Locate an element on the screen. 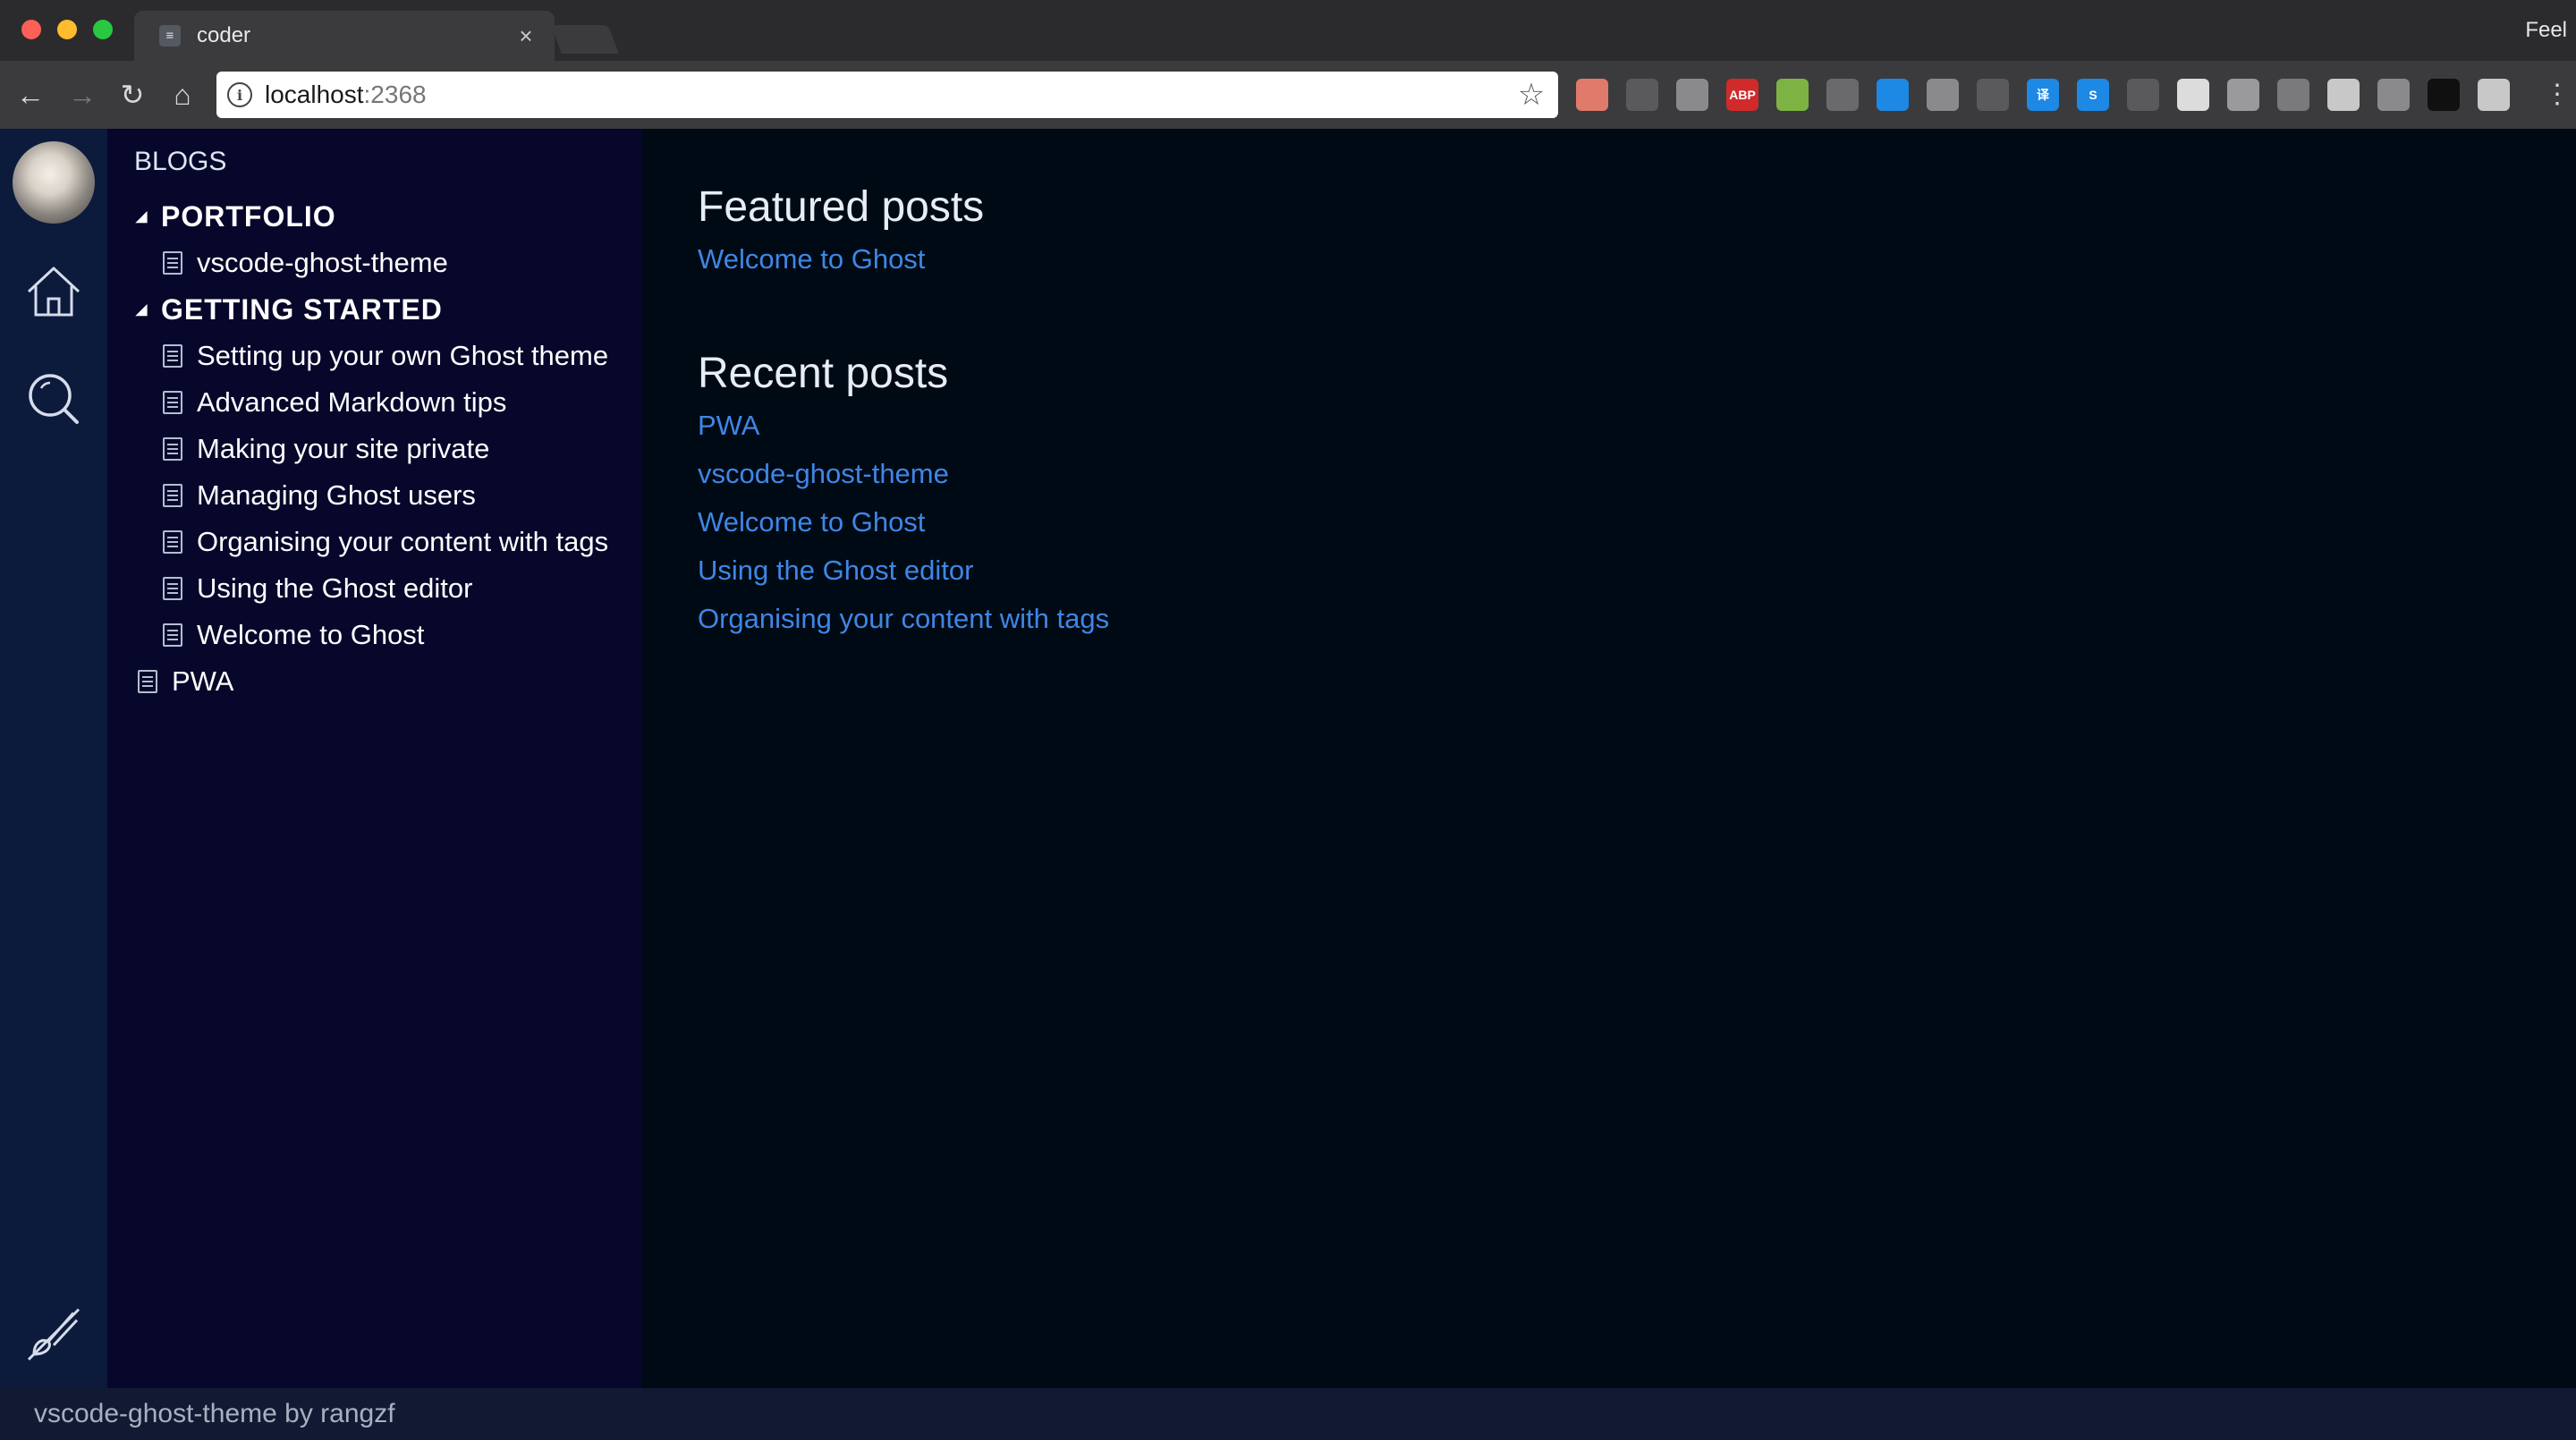 The image size is (2576, 1440). recent-post-link: Welcome to Ghost is located at coordinates (811, 522).